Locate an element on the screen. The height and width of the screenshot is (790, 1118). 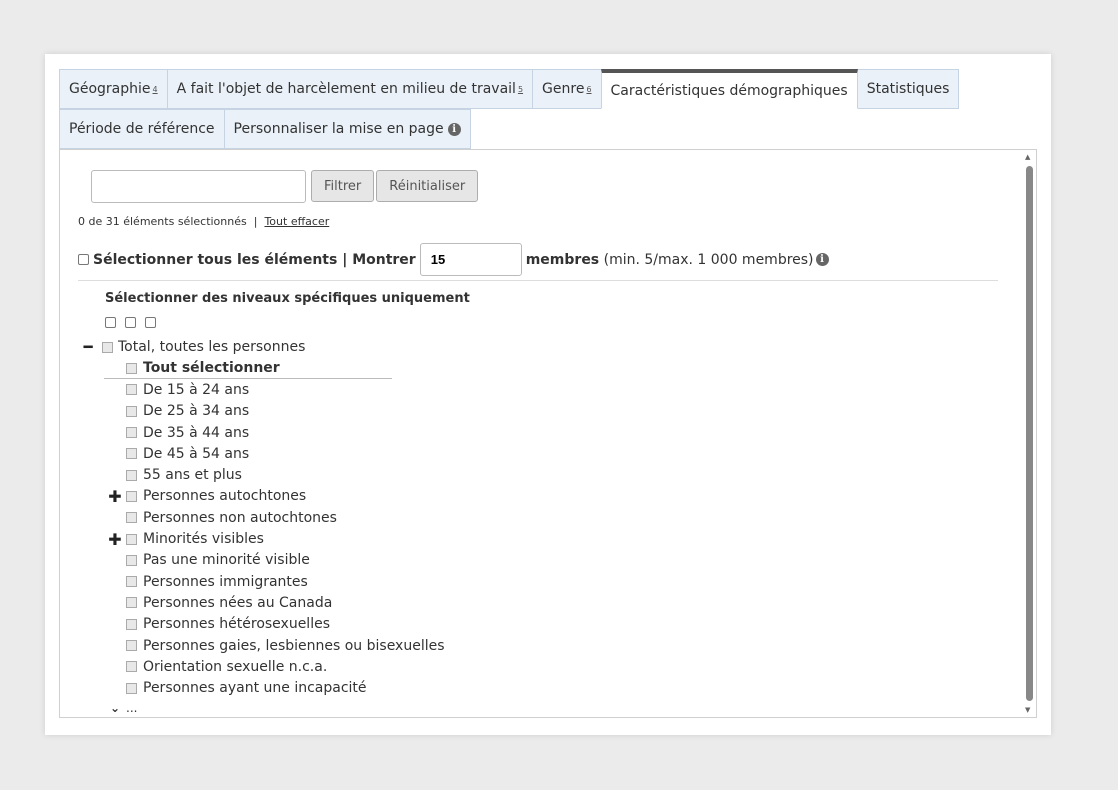
filter-button: Filtrer is located at coordinates (343, 186).